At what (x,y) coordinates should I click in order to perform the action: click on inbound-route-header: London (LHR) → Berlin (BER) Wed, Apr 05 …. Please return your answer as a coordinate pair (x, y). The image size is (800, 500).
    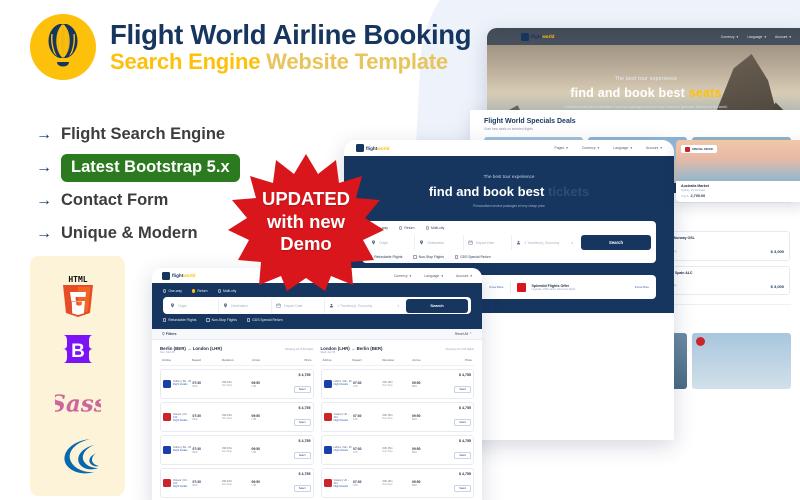
    Looking at the image, I should click on (398, 350).